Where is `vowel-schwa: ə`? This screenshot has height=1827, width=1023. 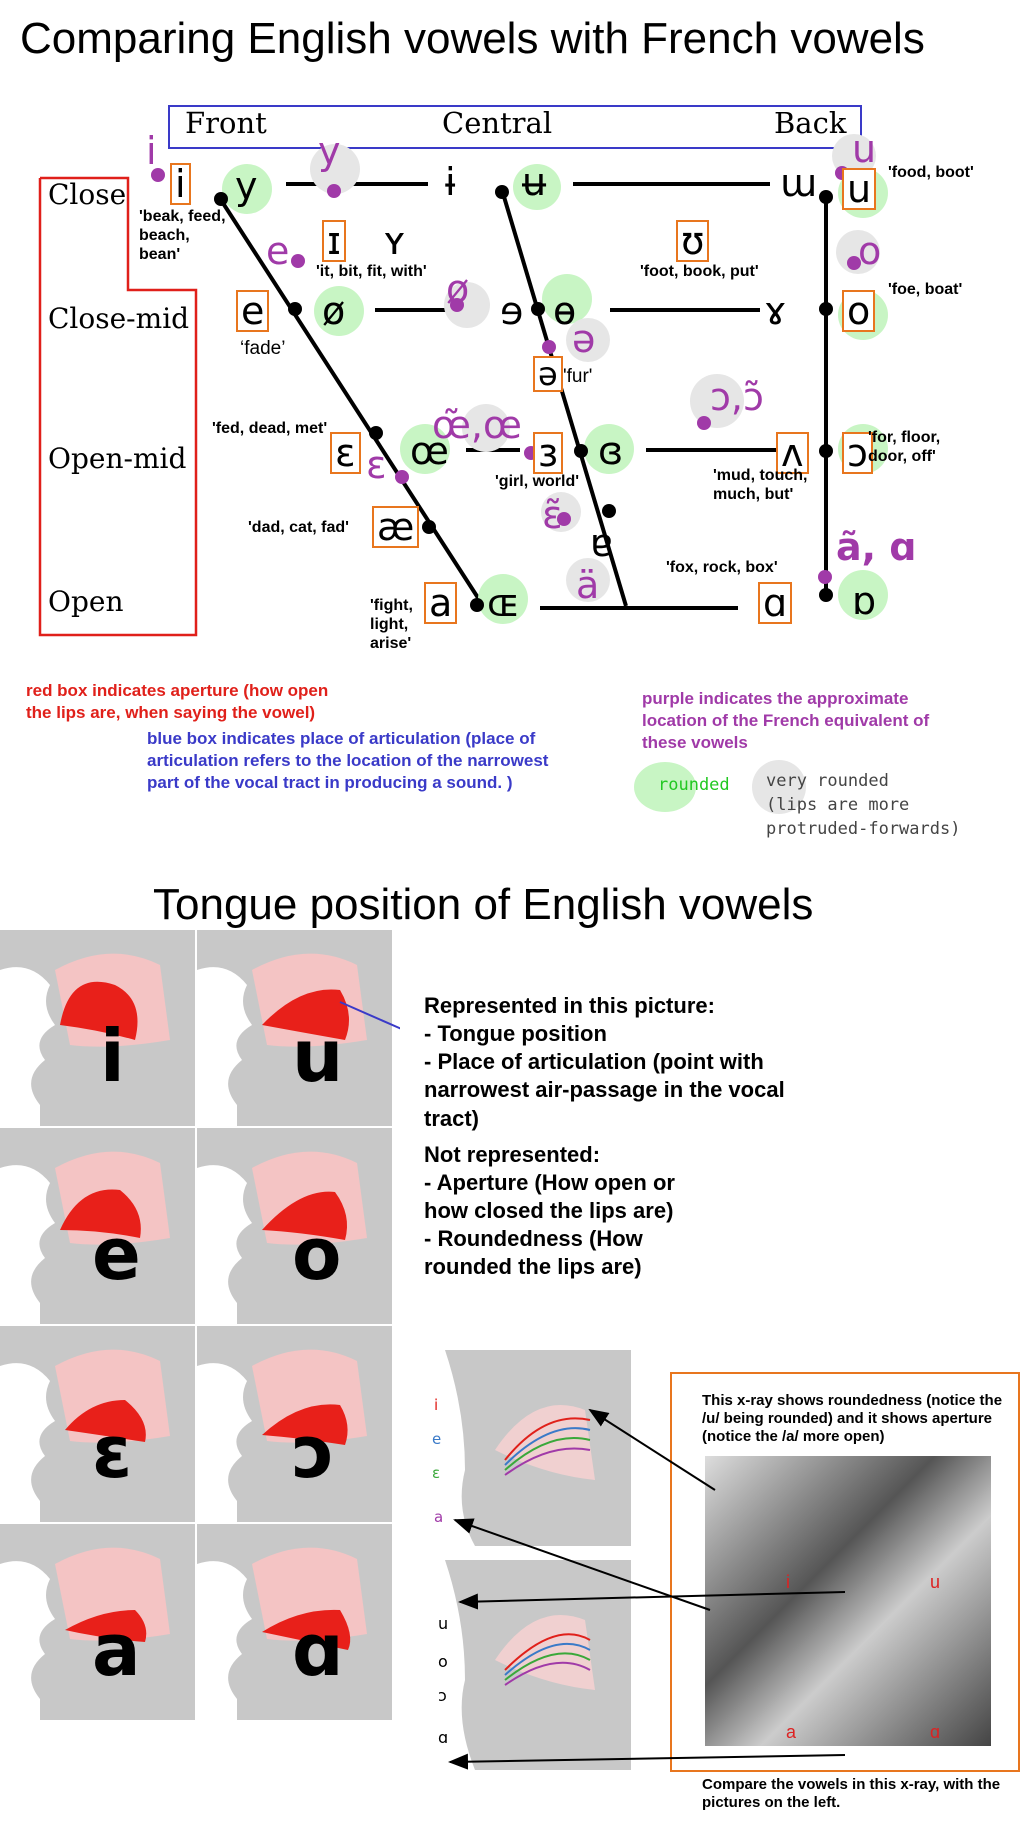 vowel-schwa: ə is located at coordinates (548, 374).